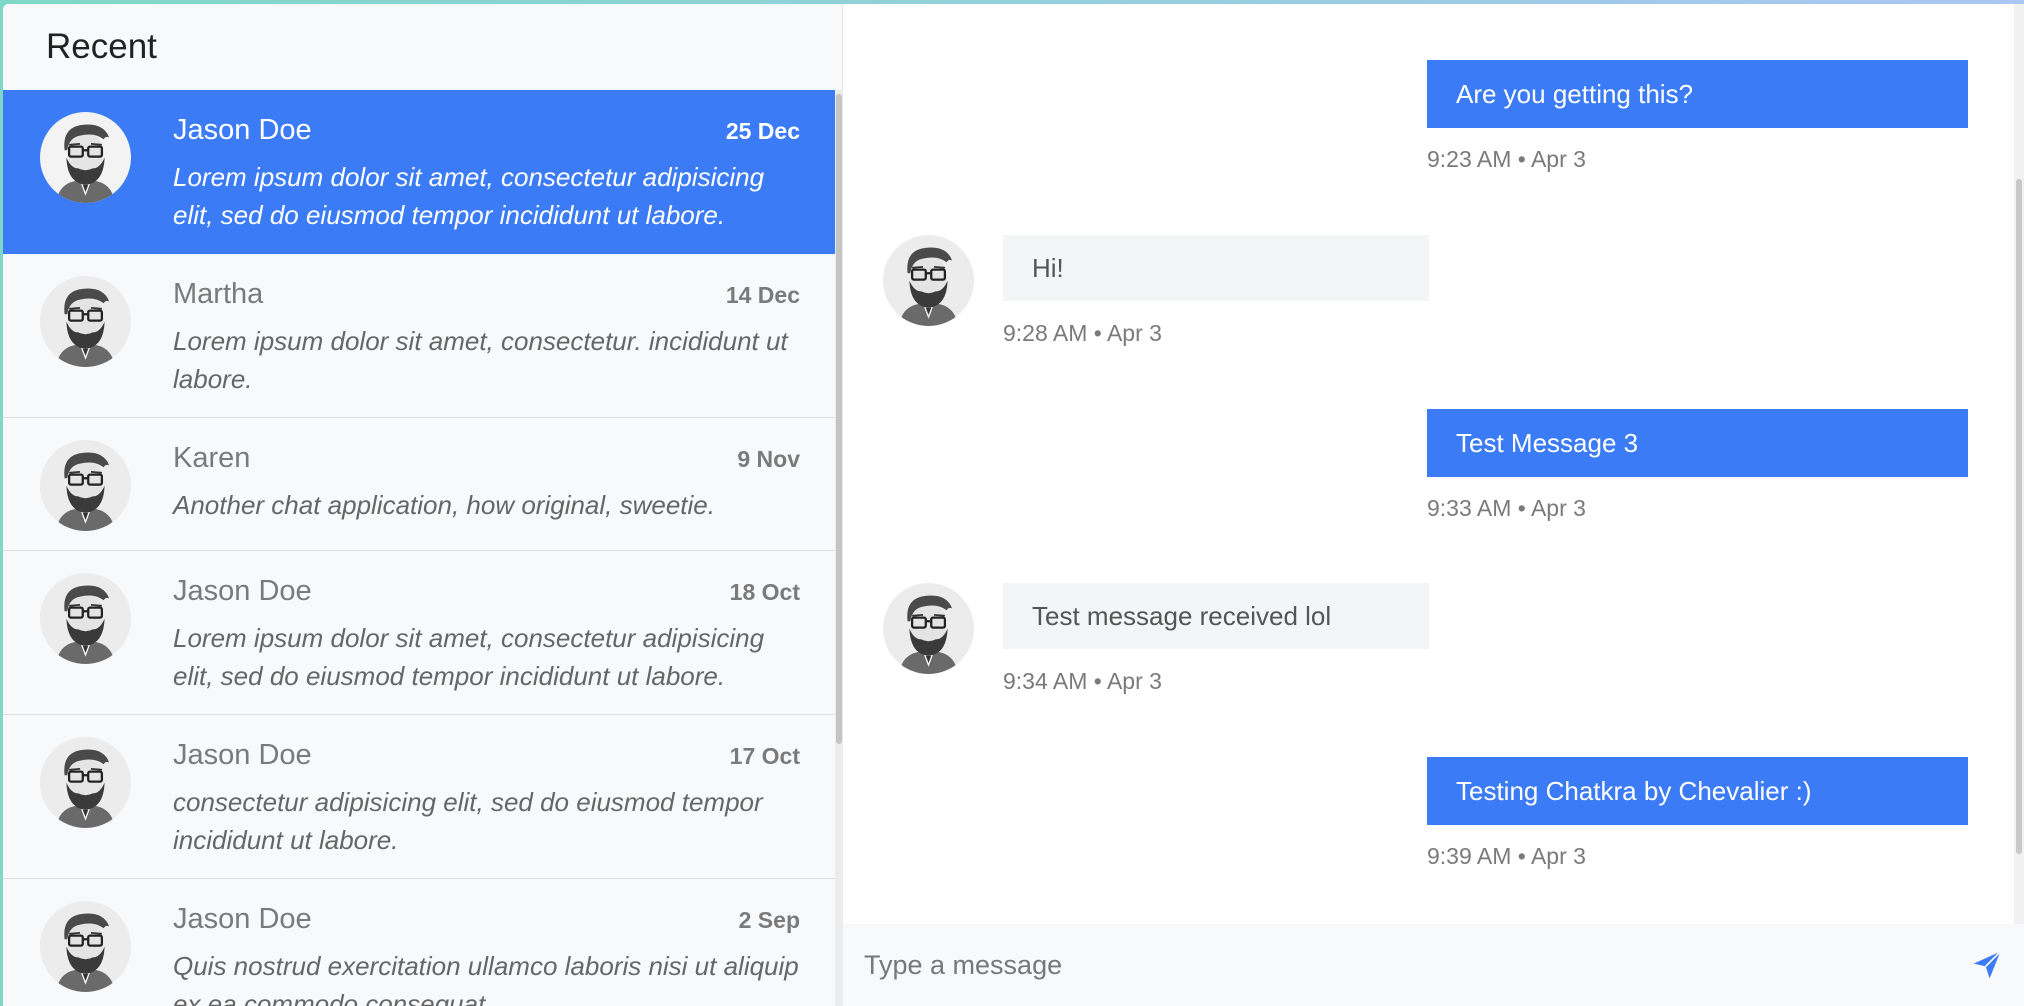 Image resolution: width=2024 pixels, height=1006 pixels. What do you see at coordinates (1697, 94) in the screenshot?
I see `message-bubble: Are you getting this?` at bounding box center [1697, 94].